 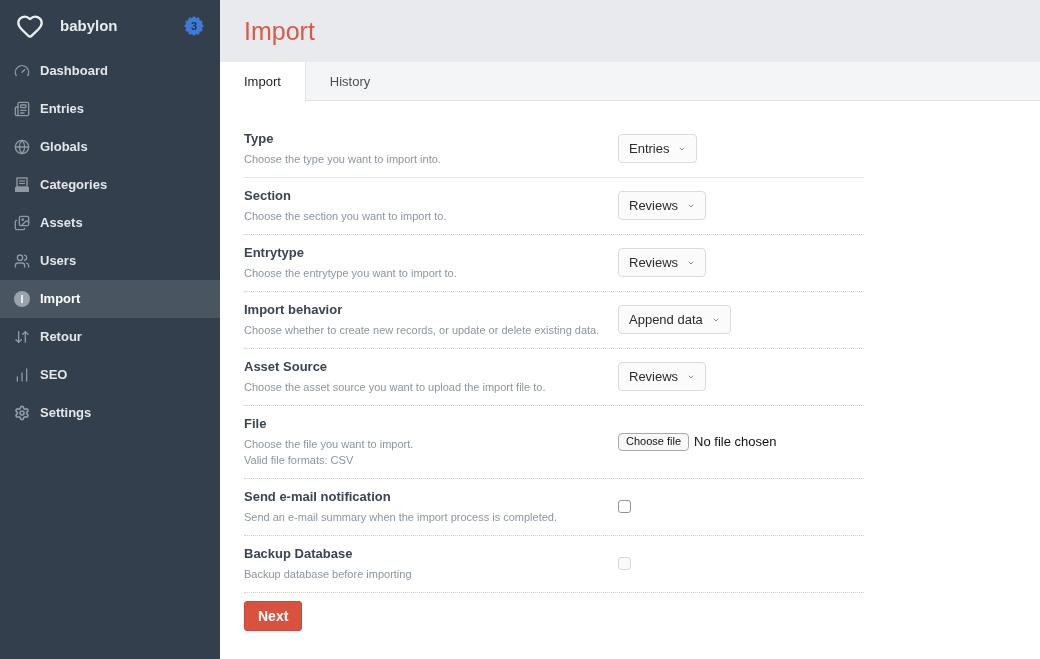 I want to click on sidebar-item: Dashboard, so click(x=110, y=71).